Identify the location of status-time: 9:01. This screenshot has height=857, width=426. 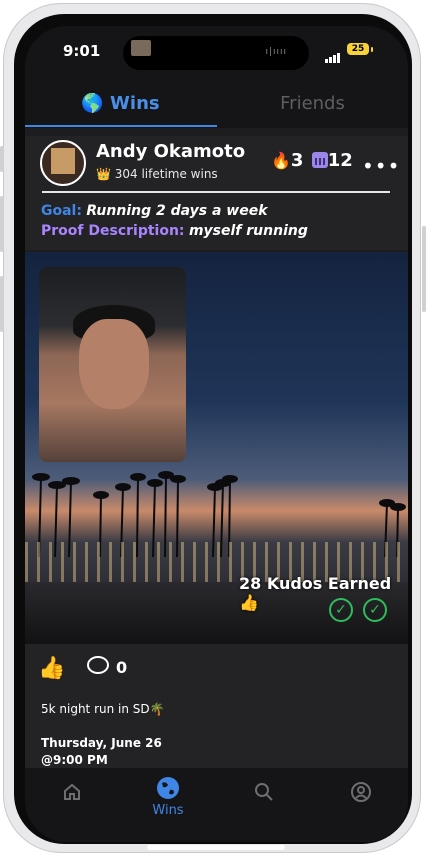
(82, 51).